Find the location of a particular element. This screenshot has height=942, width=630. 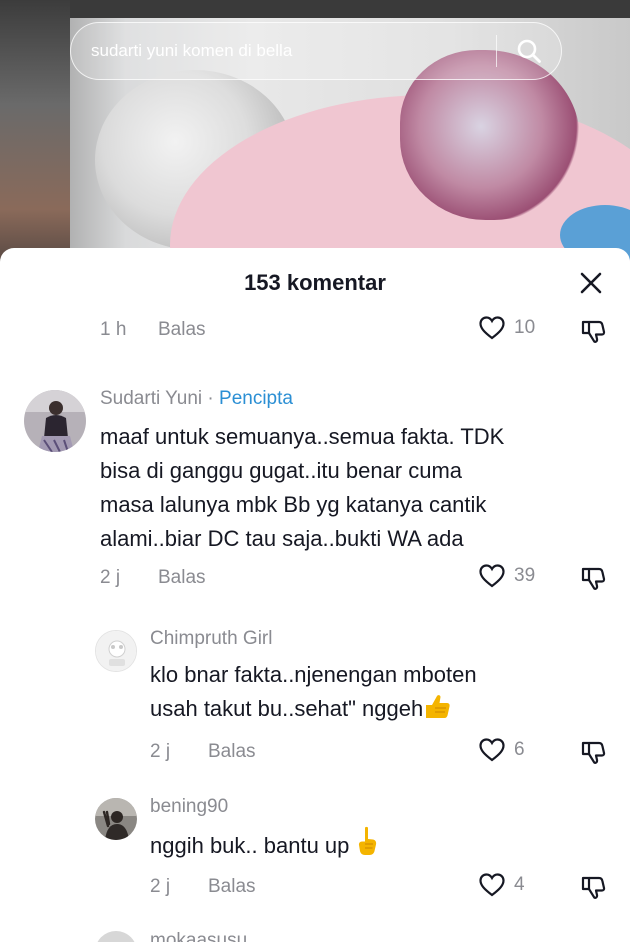

comment-line: klo bnar fakta..njenengan mboten is located at coordinates (313, 674).